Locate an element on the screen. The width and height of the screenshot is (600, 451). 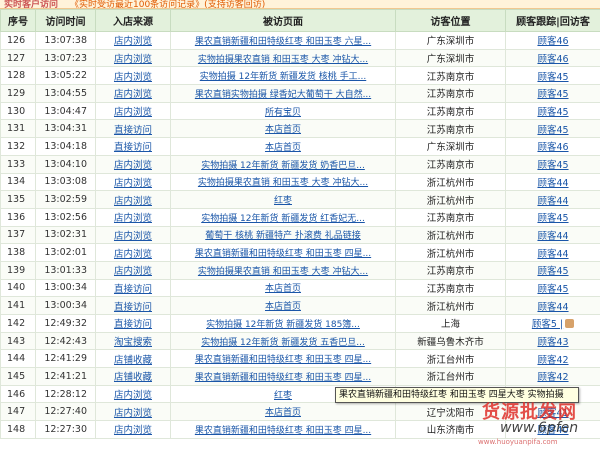
visited-page: 红枣 is located at coordinates (283, 199).